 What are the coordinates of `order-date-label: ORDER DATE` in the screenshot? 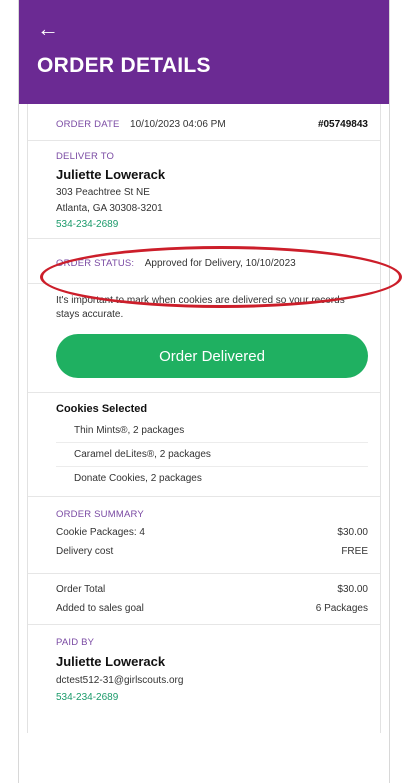 It's located at (88, 124).